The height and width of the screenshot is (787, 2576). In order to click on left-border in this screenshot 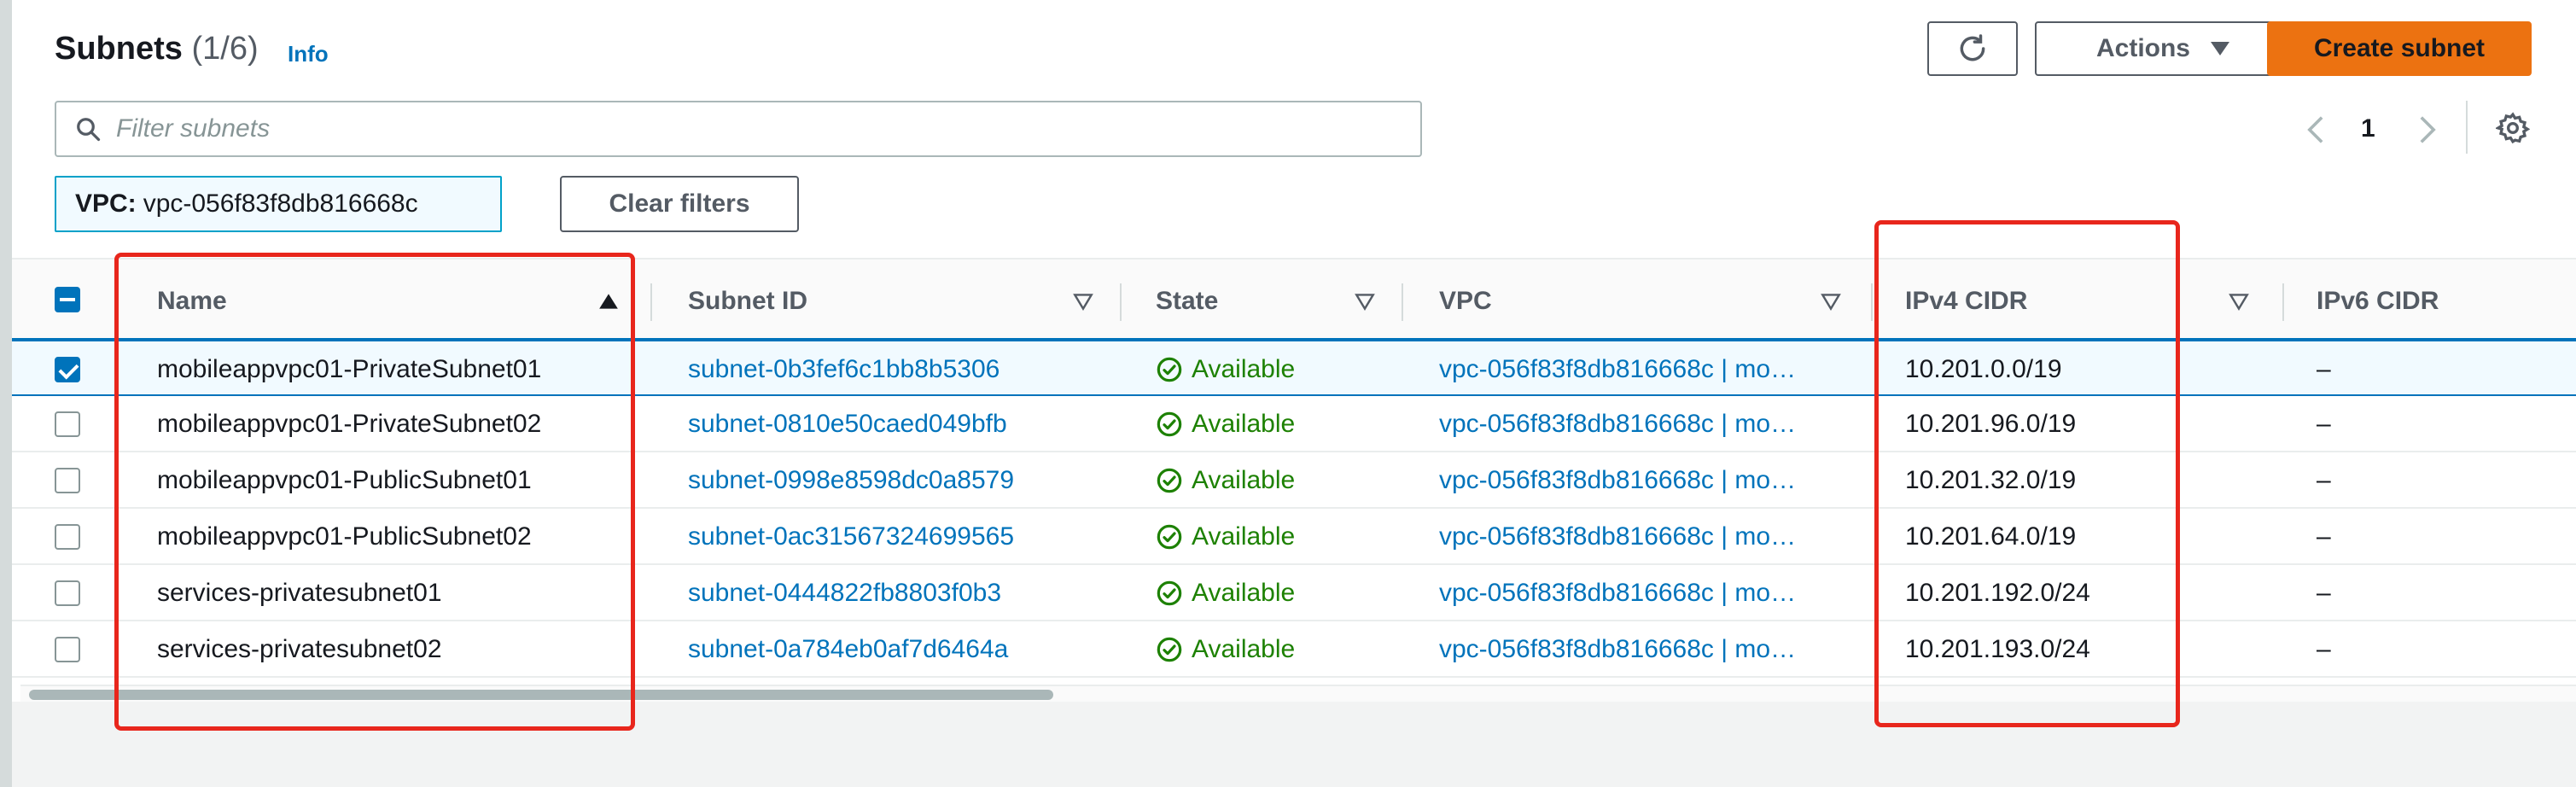, I will do `click(6, 393)`.